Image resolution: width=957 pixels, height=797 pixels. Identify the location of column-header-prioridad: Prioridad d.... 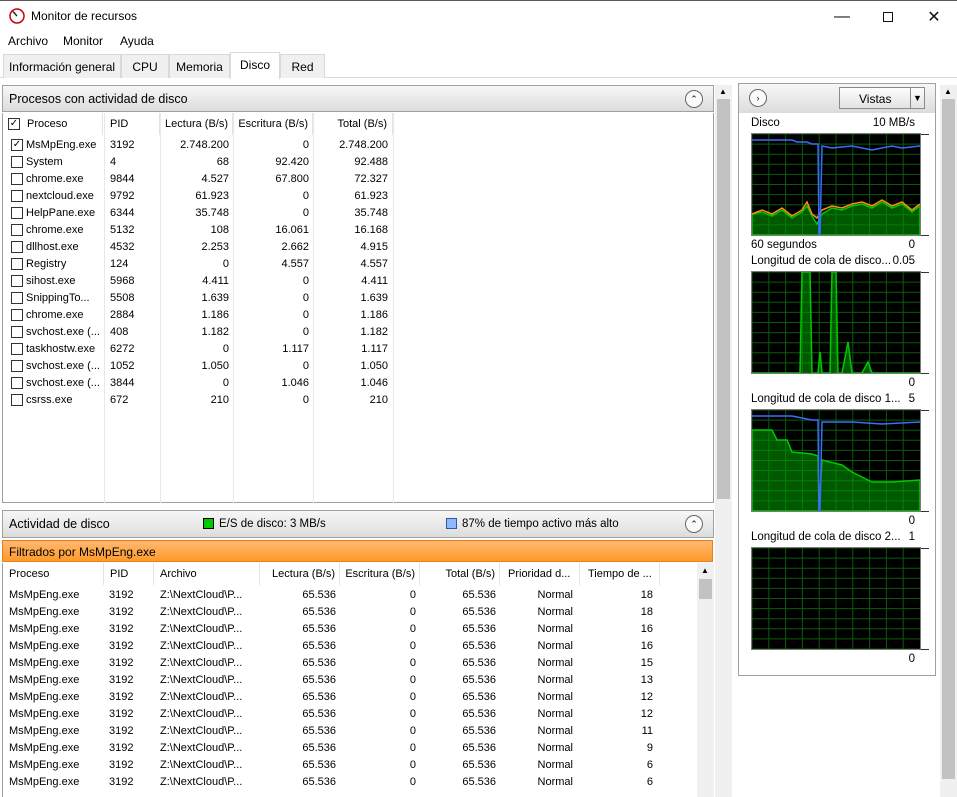
(540, 574).